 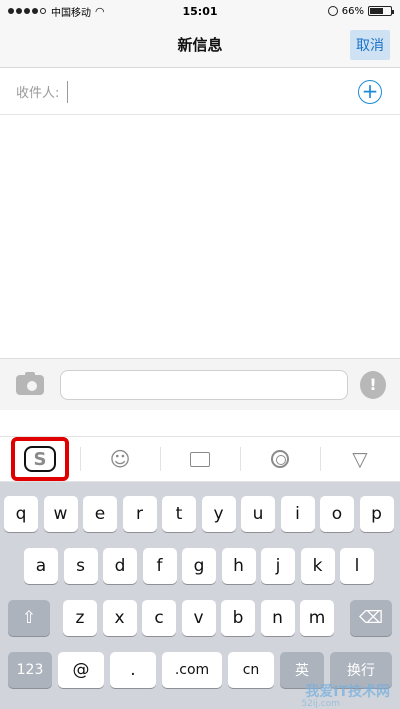 What do you see at coordinates (317, 618) in the screenshot?
I see `key-m: m` at bounding box center [317, 618].